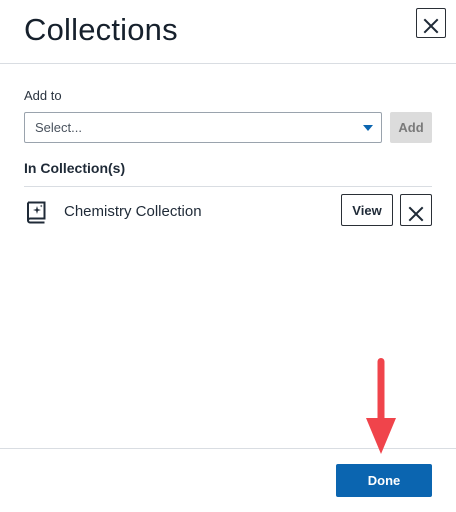 This screenshot has width=456, height=512. I want to click on dialog-title: Collections, so click(101, 29).